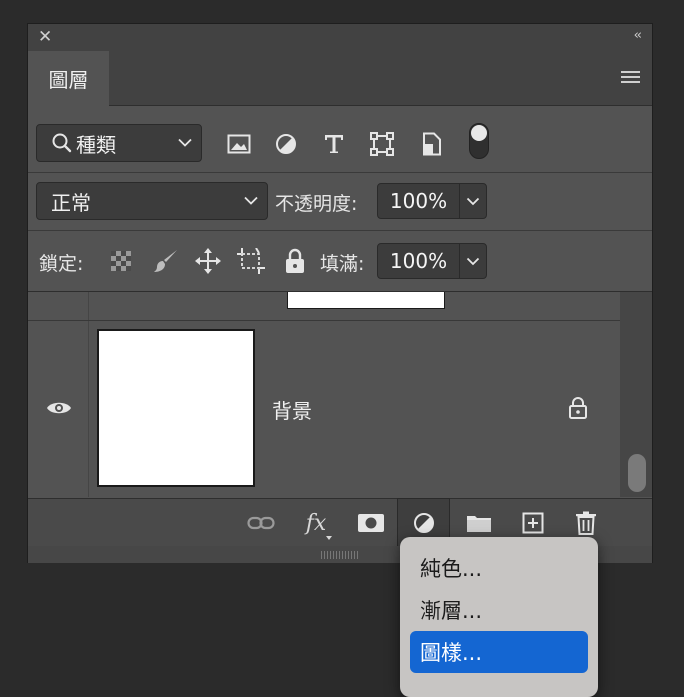 This screenshot has height=697, width=684. Describe the element at coordinates (62, 143) in the screenshot. I see `search-icon` at that location.